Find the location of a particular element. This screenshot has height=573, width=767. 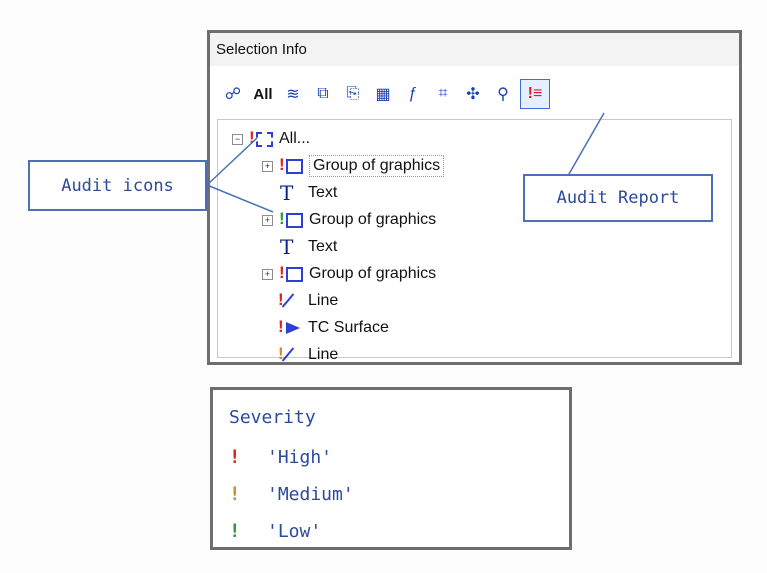

audit-icons-callout: Audit icons is located at coordinates (117, 185).